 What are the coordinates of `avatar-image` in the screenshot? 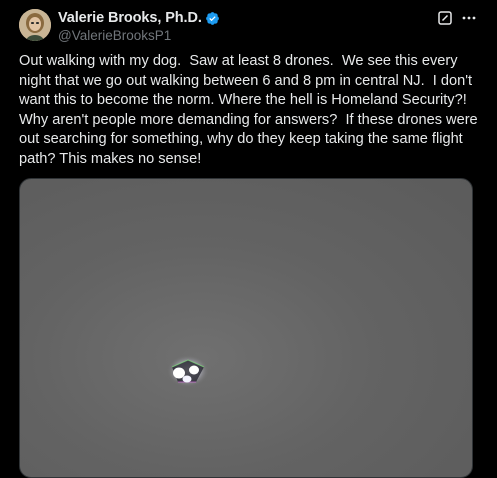 It's located at (35, 25).